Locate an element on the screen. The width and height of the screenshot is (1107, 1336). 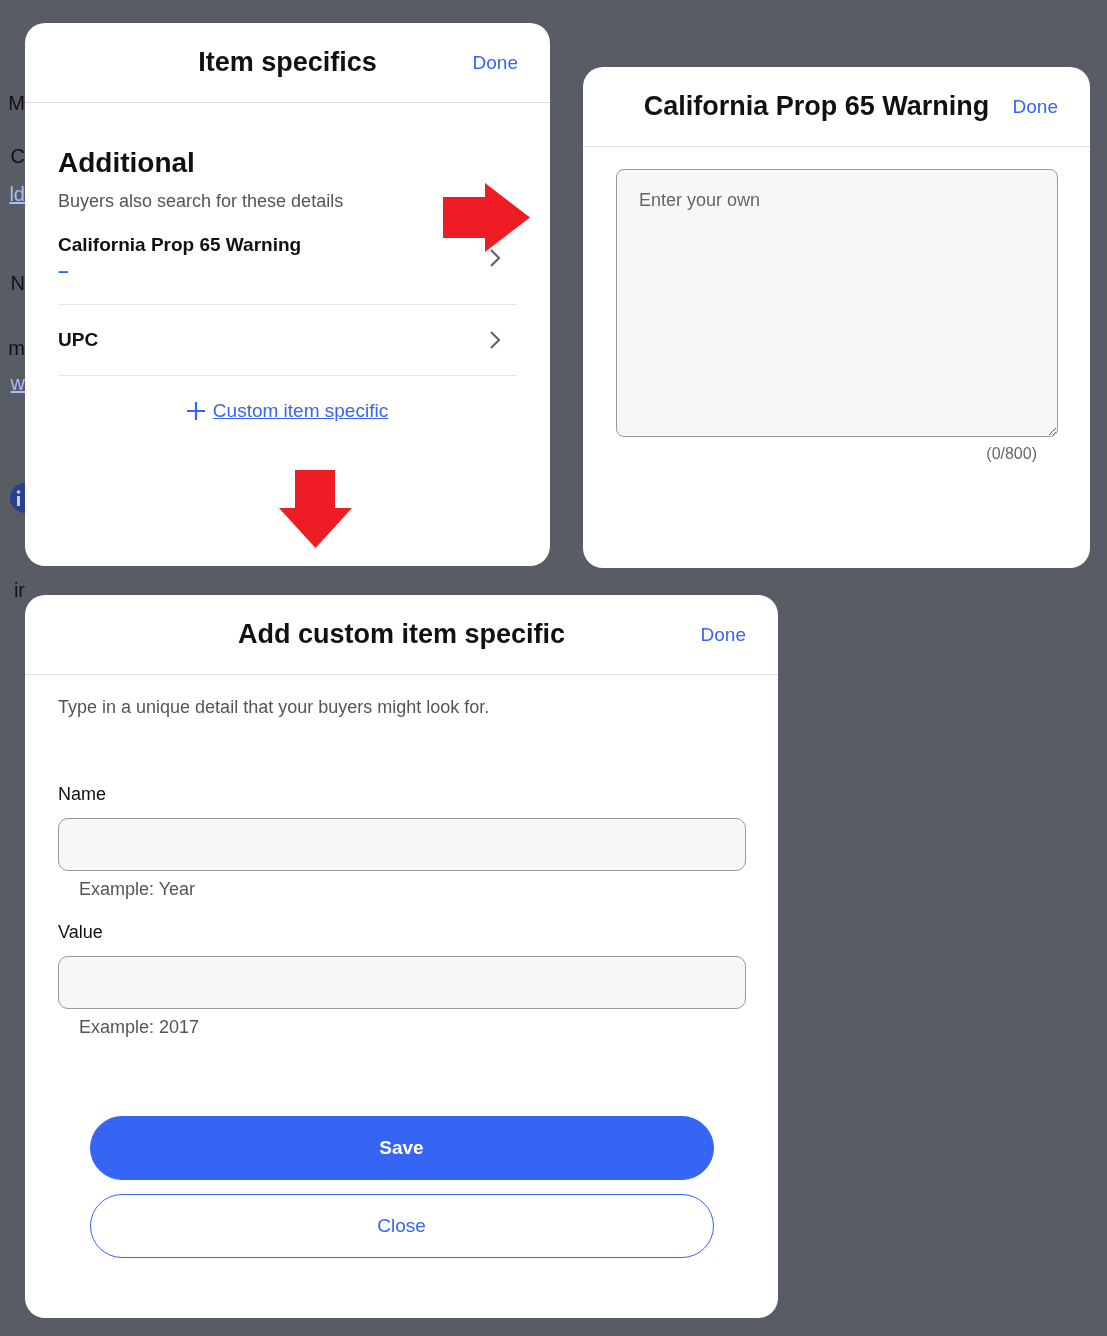
background-text: N is located at coordinates (17, 283).